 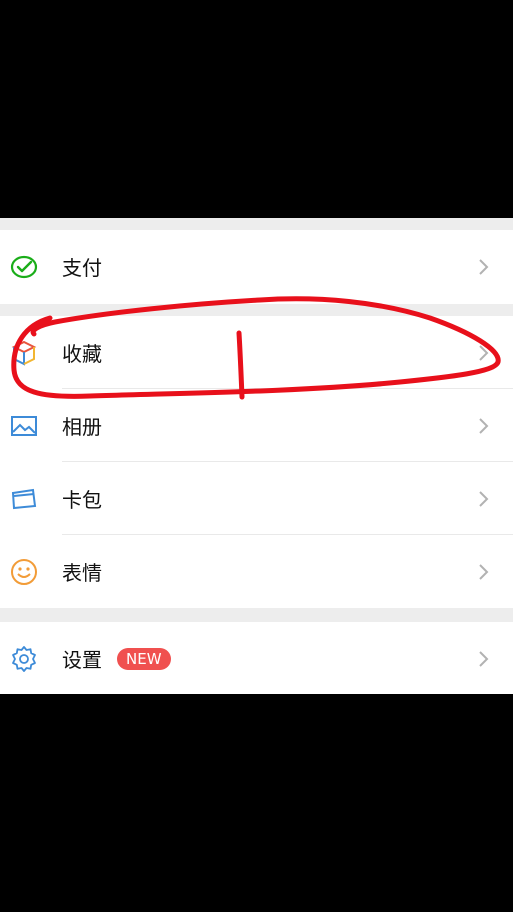 What do you see at coordinates (82, 660) in the screenshot?
I see `menu-item-label: 设置` at bounding box center [82, 660].